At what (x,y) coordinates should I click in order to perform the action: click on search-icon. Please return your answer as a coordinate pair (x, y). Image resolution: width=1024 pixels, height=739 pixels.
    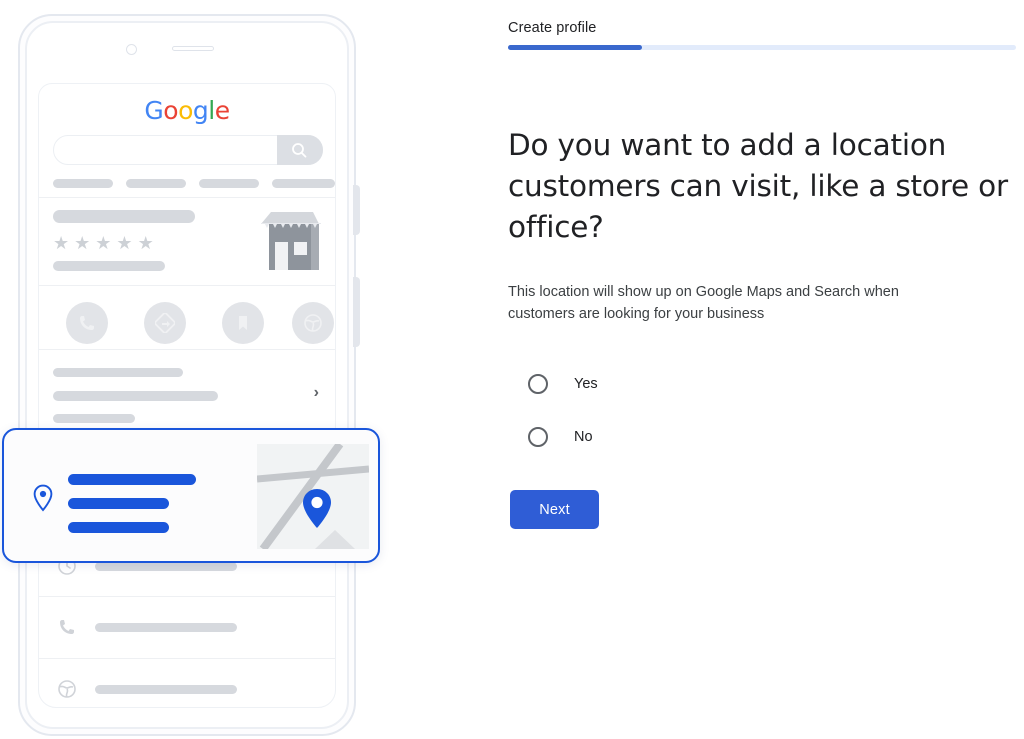
    Looking at the image, I should click on (299, 150).